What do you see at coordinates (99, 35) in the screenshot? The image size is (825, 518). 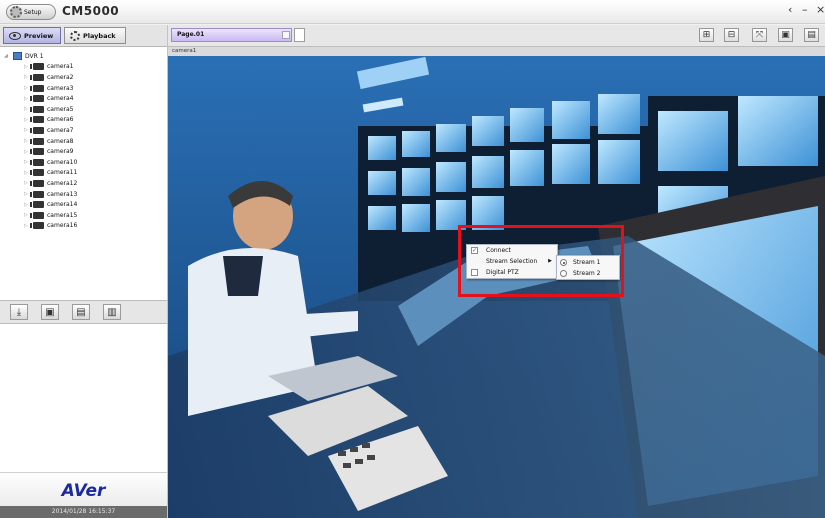 I see `tab-playback-label: Playback` at bounding box center [99, 35].